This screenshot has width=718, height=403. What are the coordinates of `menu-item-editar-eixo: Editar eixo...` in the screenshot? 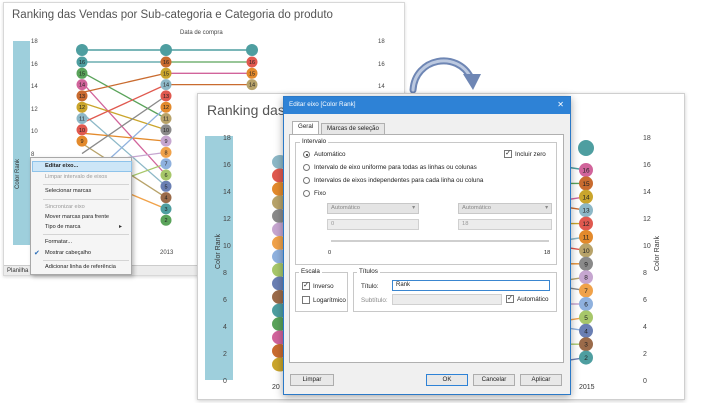 It's located at (61, 166).